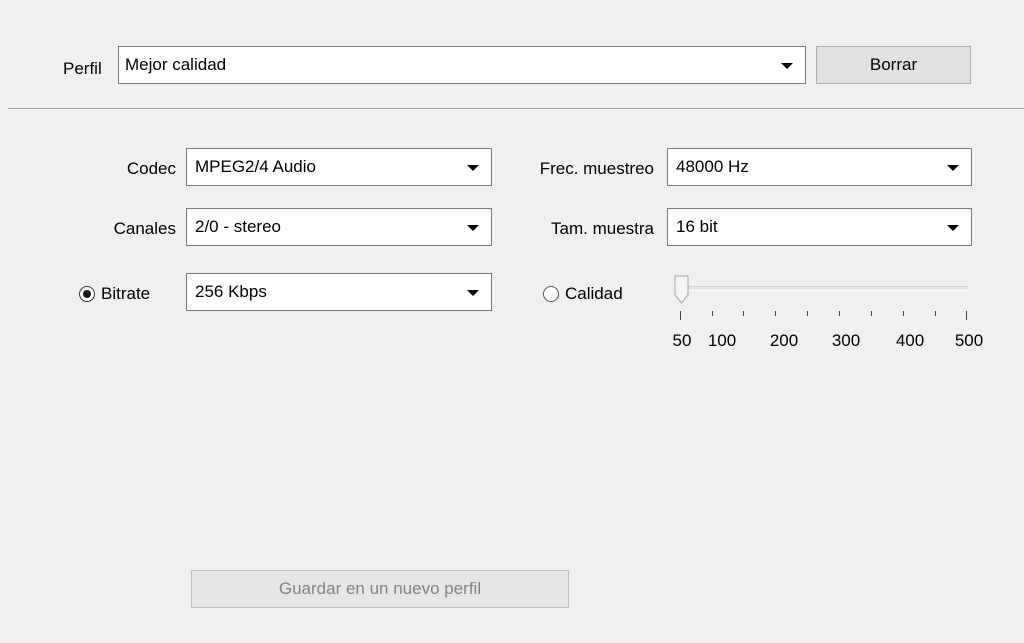 The image size is (1024, 643). Describe the element at coordinates (516, 109) in the screenshot. I see `section-divider-highlight` at that location.